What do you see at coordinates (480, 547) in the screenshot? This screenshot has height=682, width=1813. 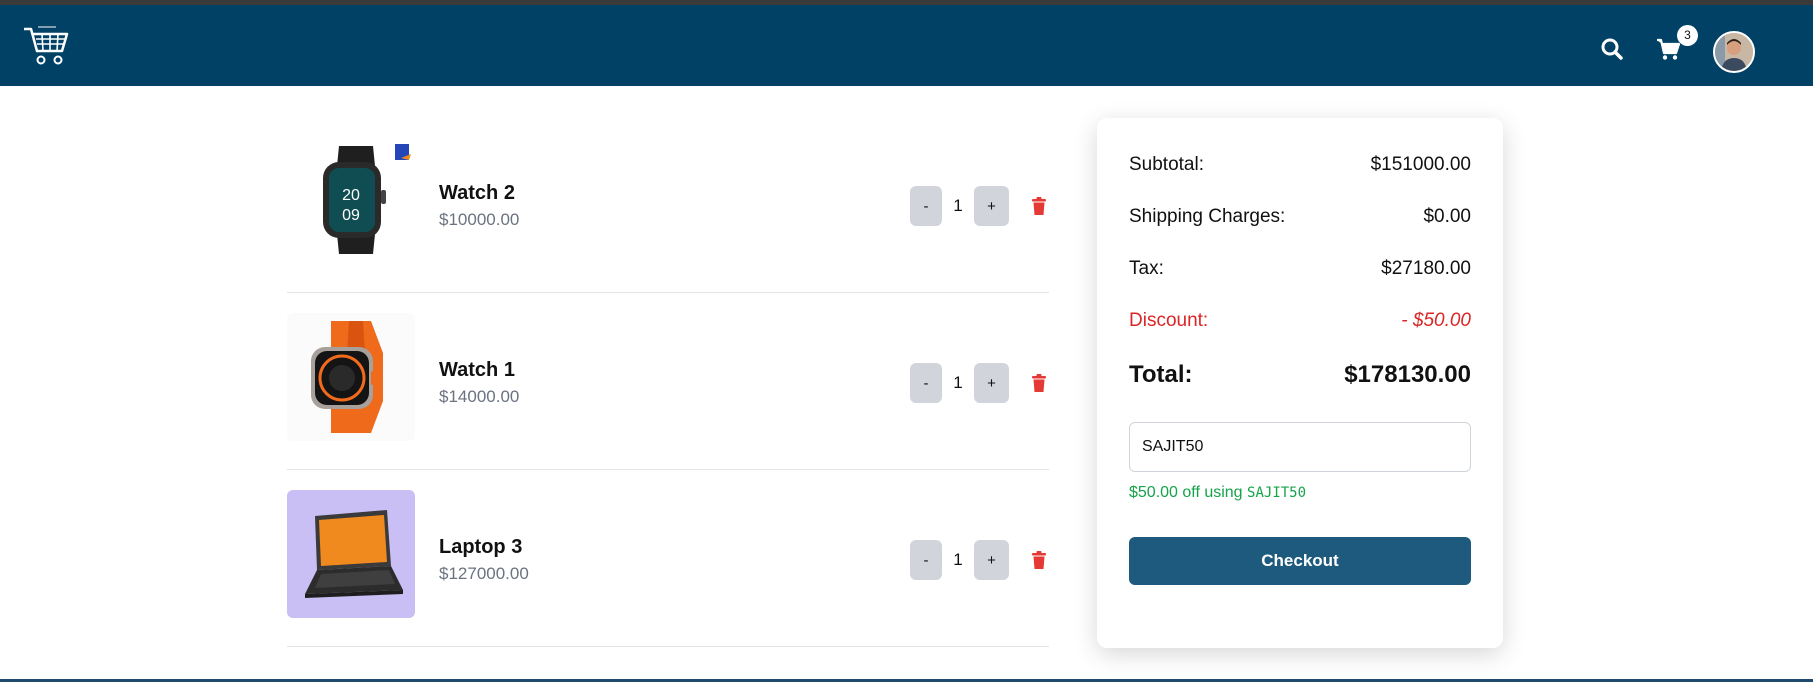 I see `item-name: Laptop 3` at bounding box center [480, 547].